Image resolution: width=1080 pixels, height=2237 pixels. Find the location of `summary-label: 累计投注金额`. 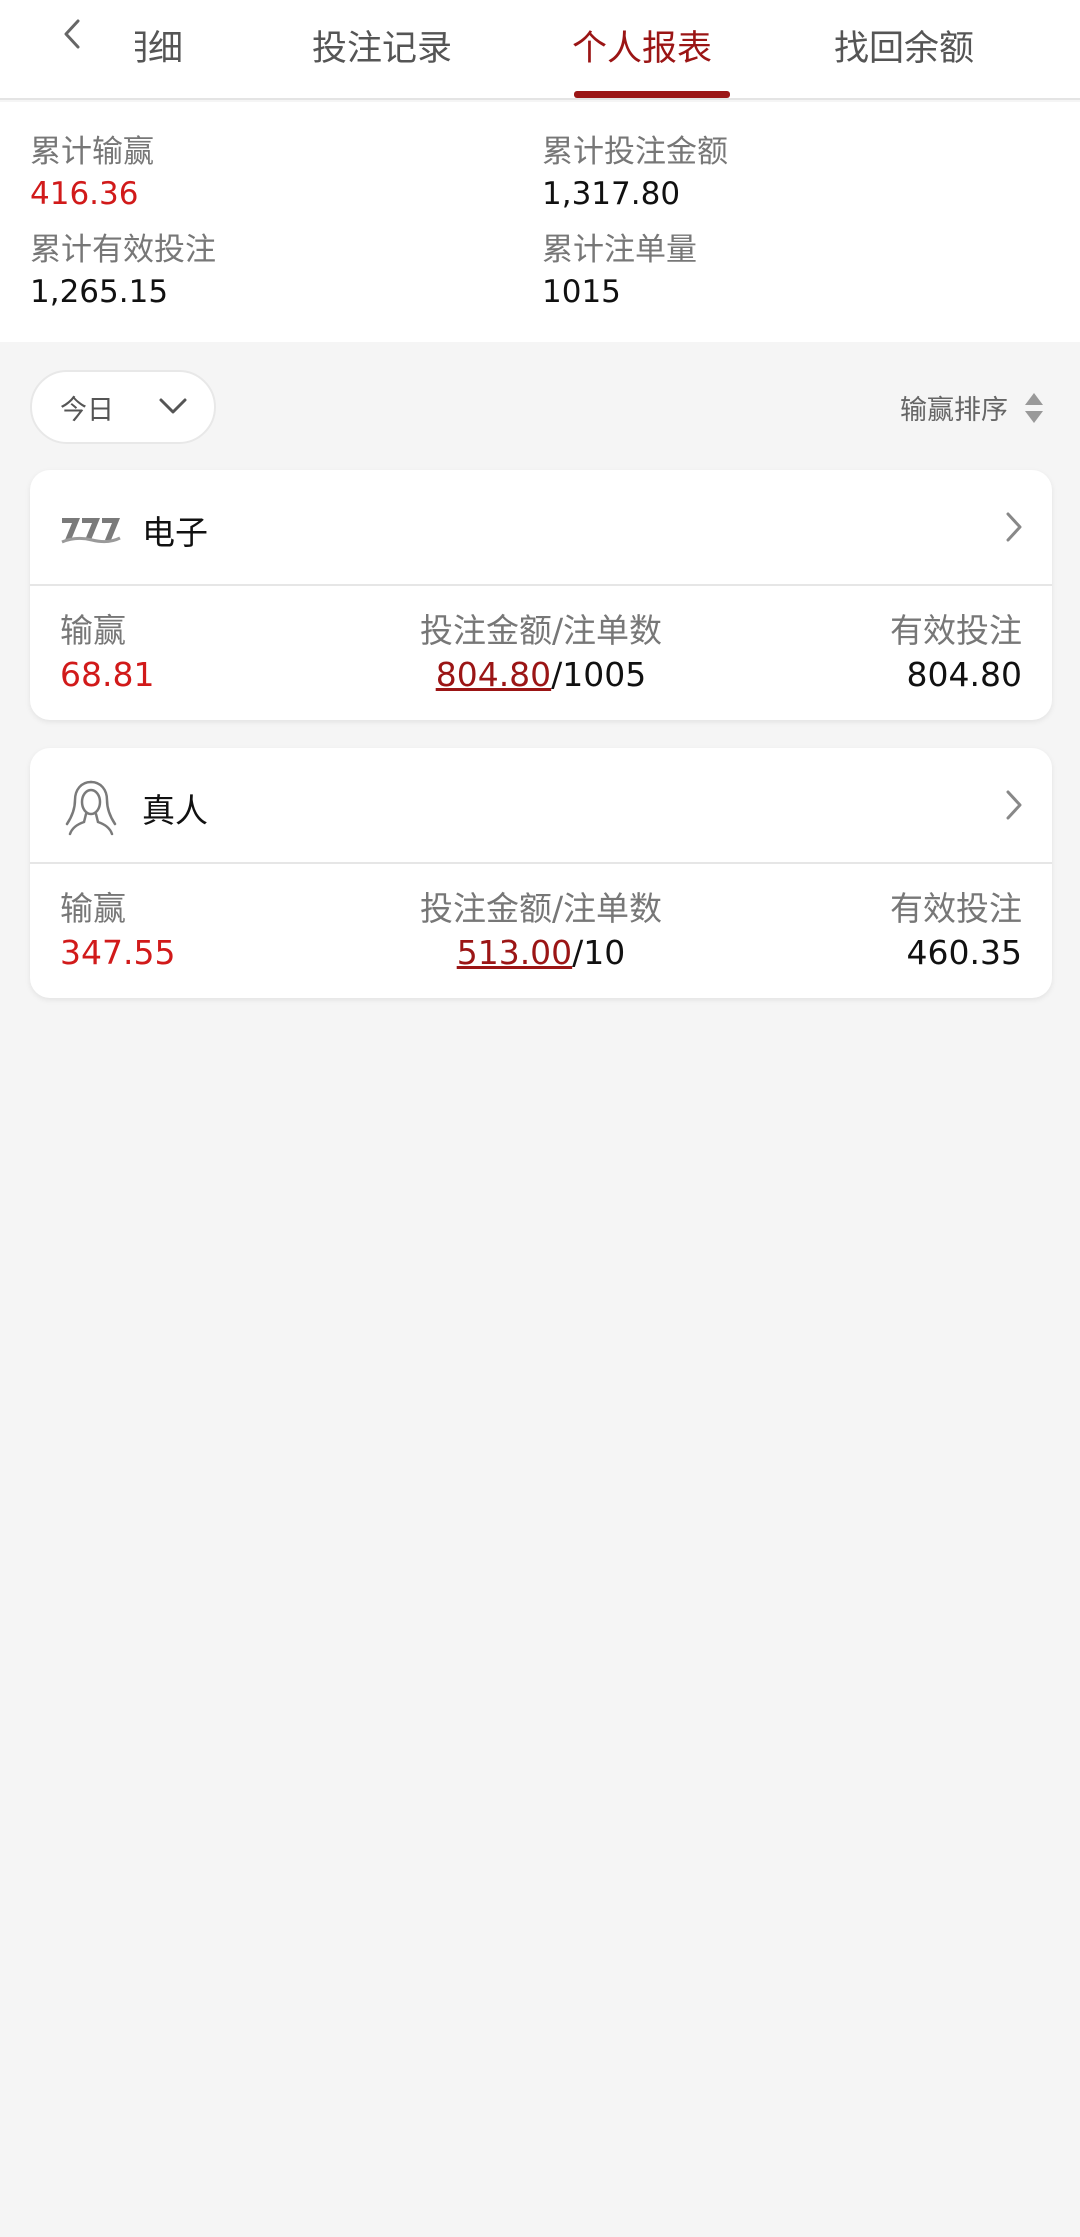

summary-label: 累计投注金额 is located at coordinates (635, 152).